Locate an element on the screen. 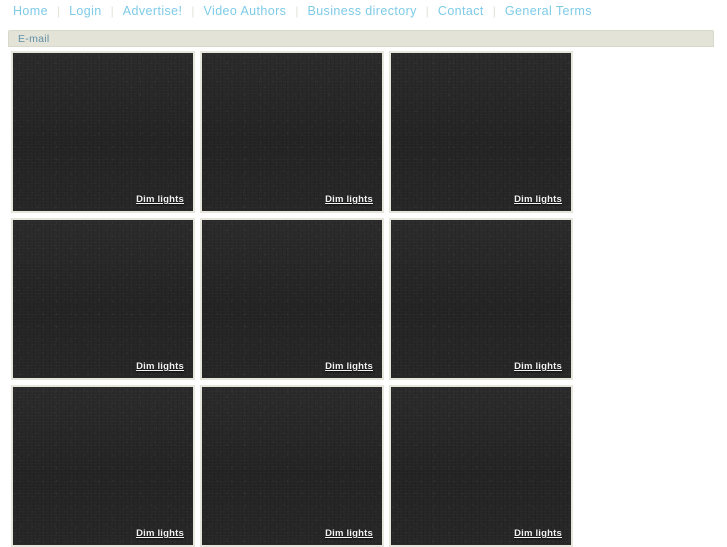  email-bar: E-mail is located at coordinates (361, 38).